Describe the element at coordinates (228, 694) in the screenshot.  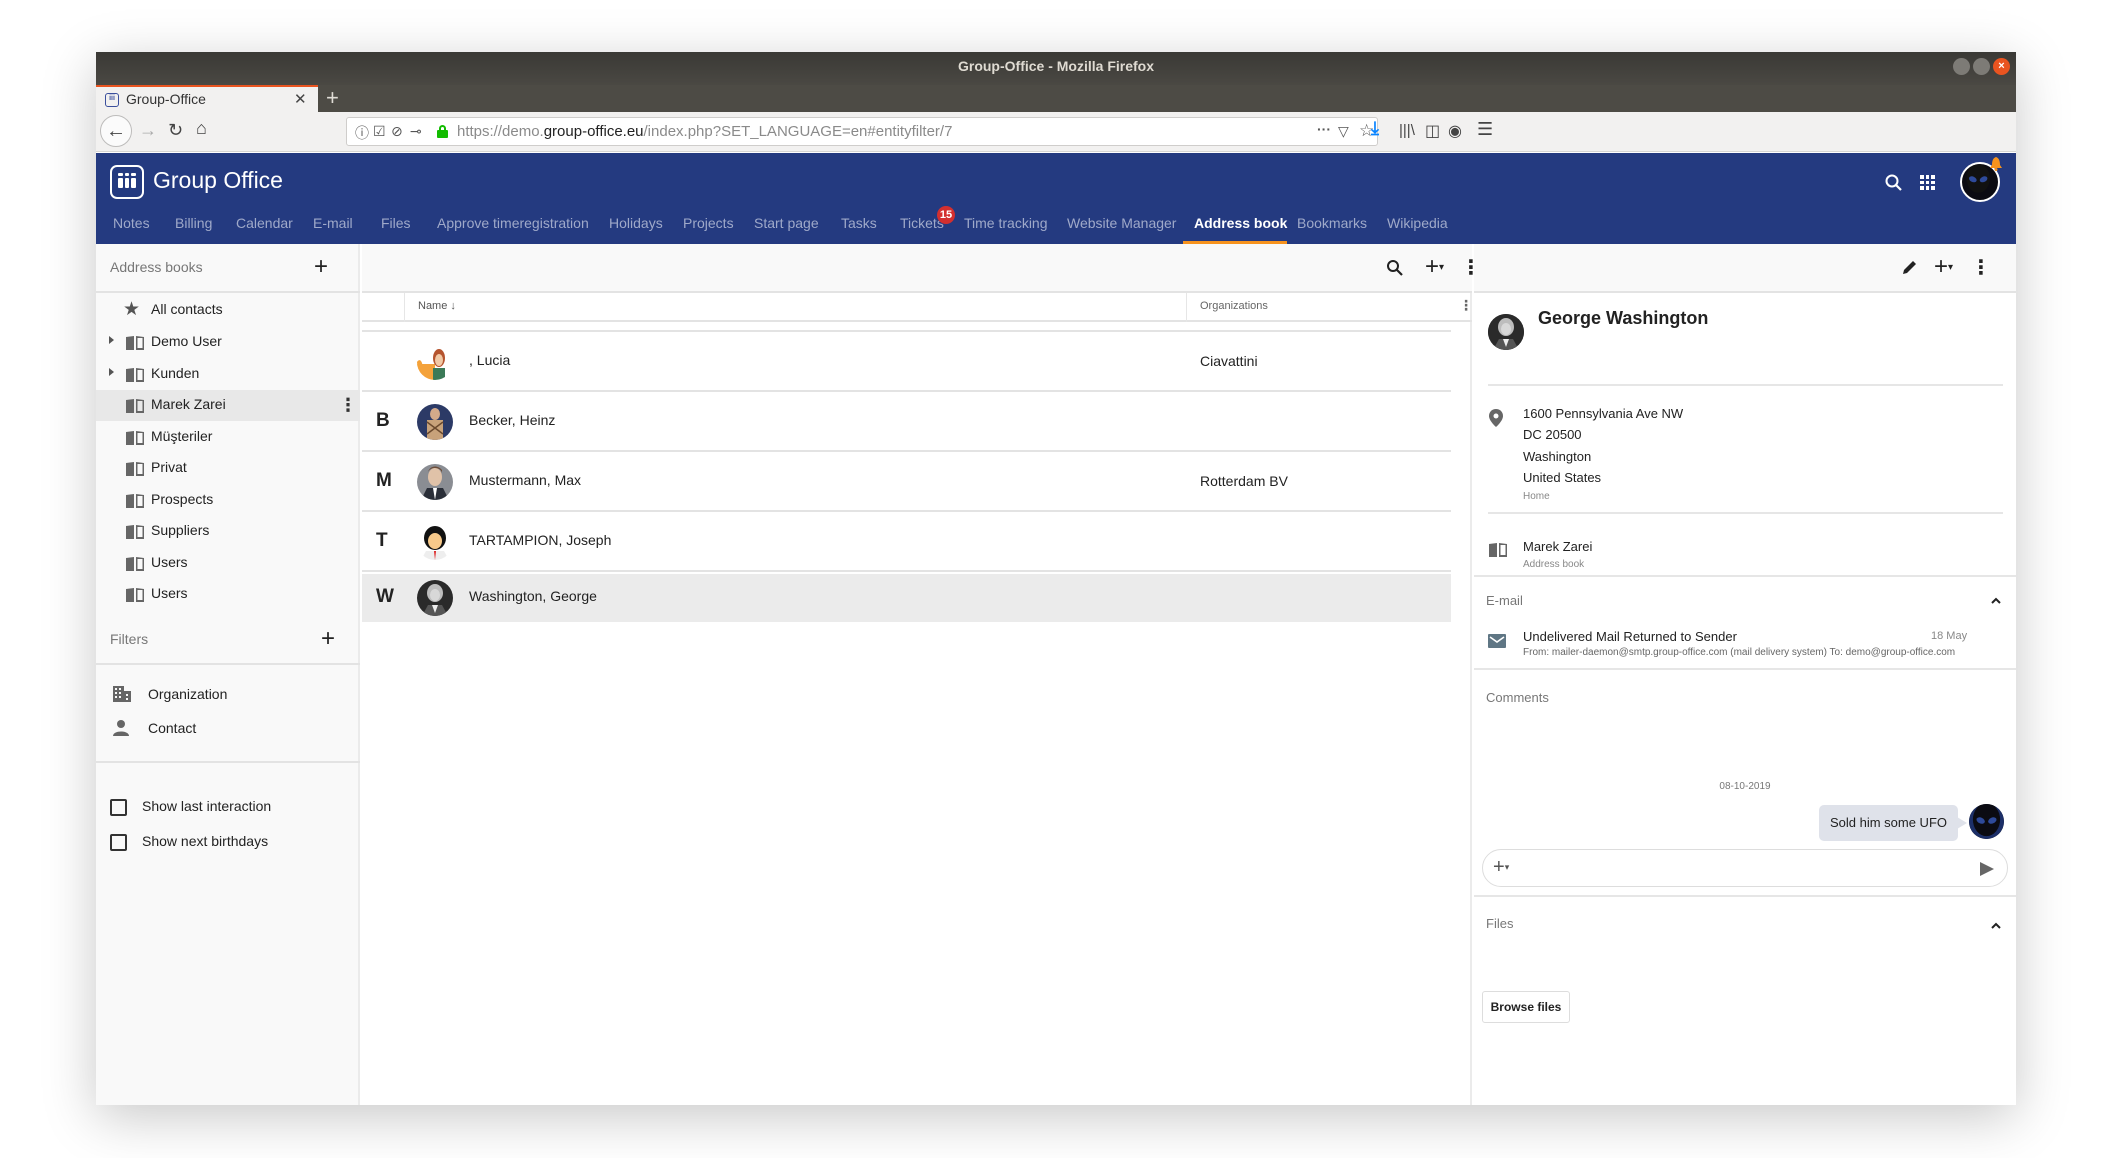
I see `filter-organization: Organization` at that location.